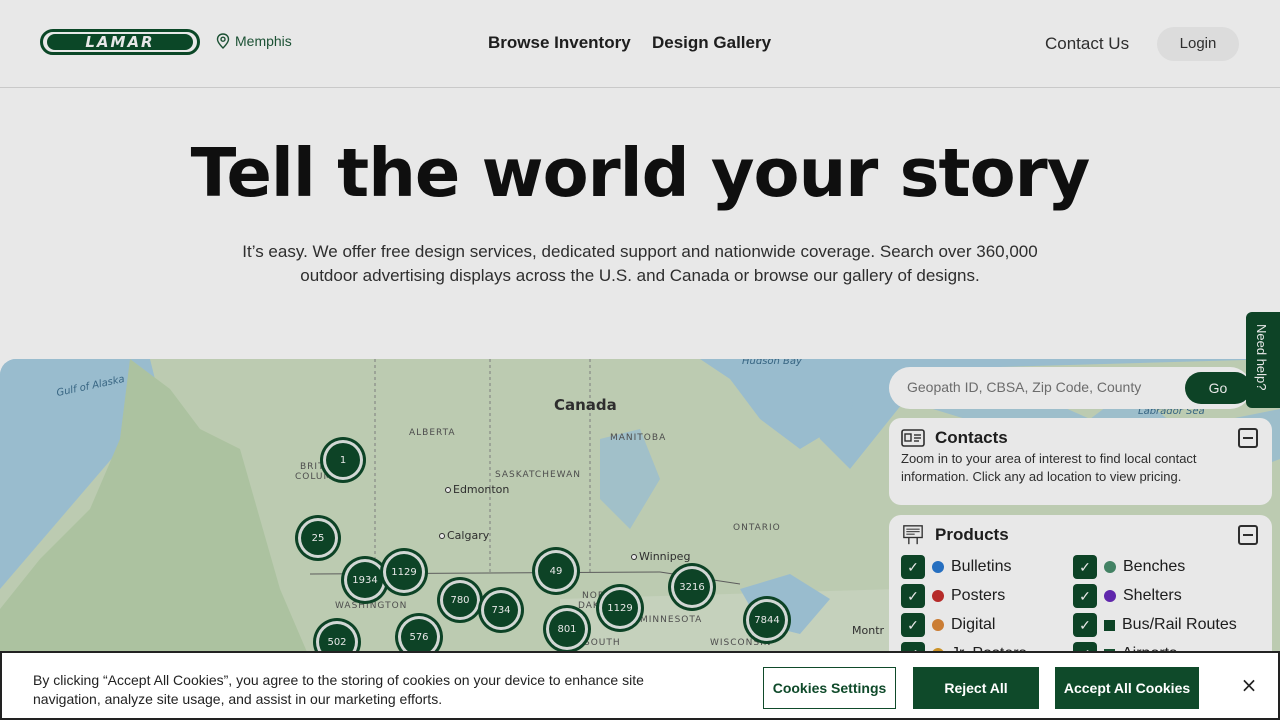  I want to click on bus-rail-color-square, so click(1109, 625).